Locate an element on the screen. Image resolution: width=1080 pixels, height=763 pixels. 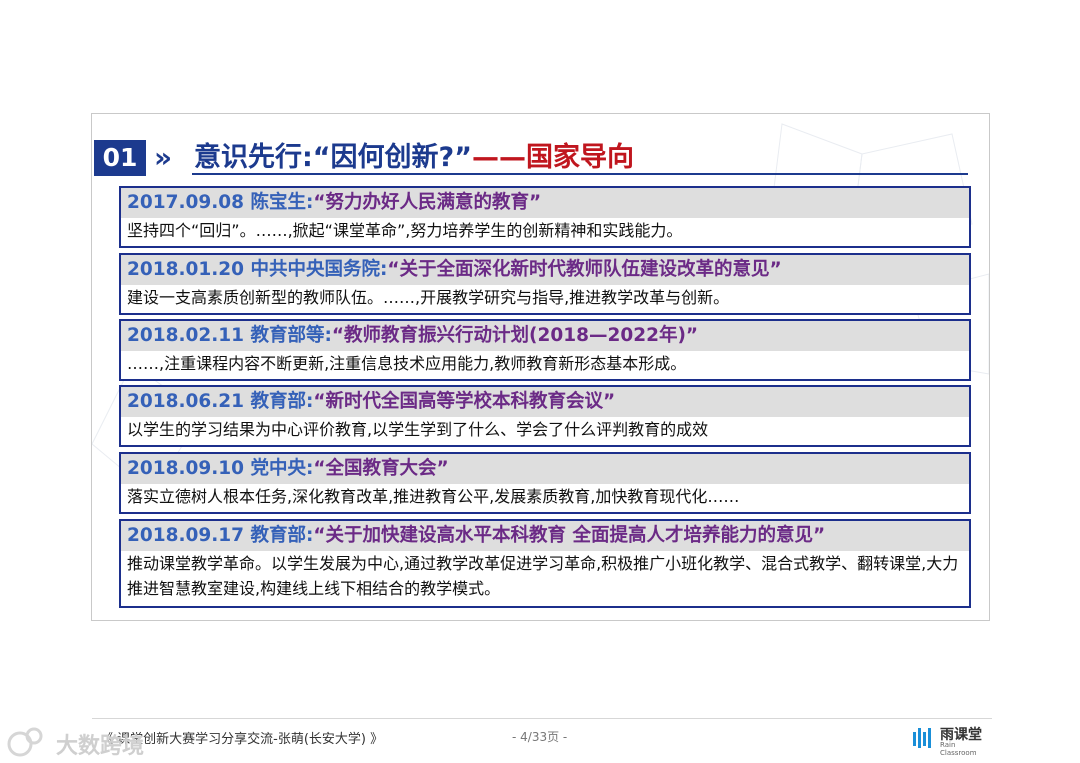
card-quote: “新时代全国高等学校本科教育会议” is located at coordinates (464, 401).